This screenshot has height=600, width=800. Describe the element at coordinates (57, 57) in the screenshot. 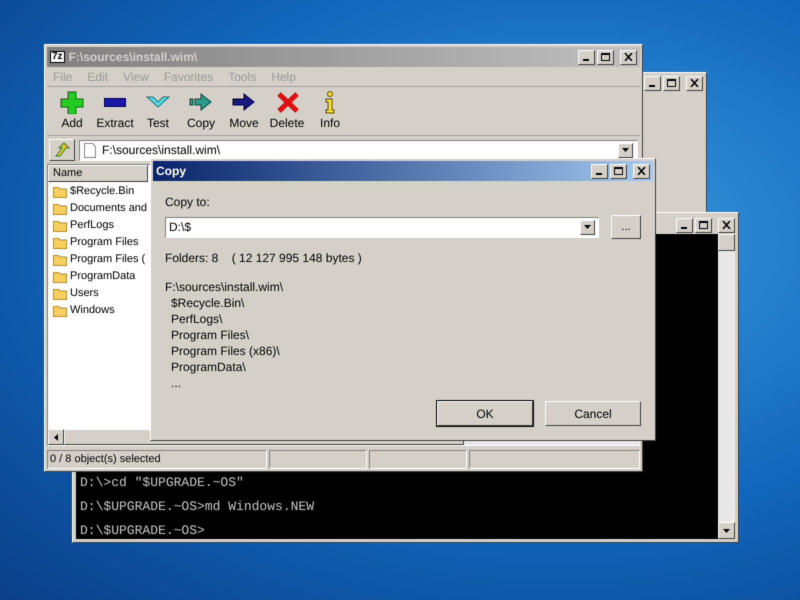

I see `app-logo: 7z` at that location.